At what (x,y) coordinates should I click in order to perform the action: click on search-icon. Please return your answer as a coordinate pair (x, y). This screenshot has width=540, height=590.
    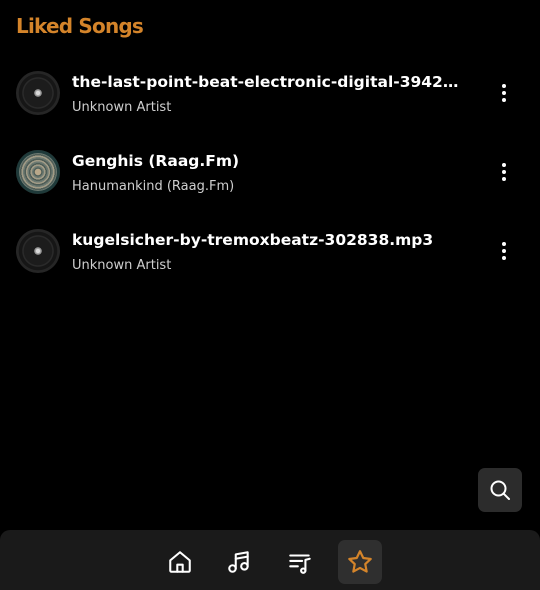
    Looking at the image, I should click on (500, 490).